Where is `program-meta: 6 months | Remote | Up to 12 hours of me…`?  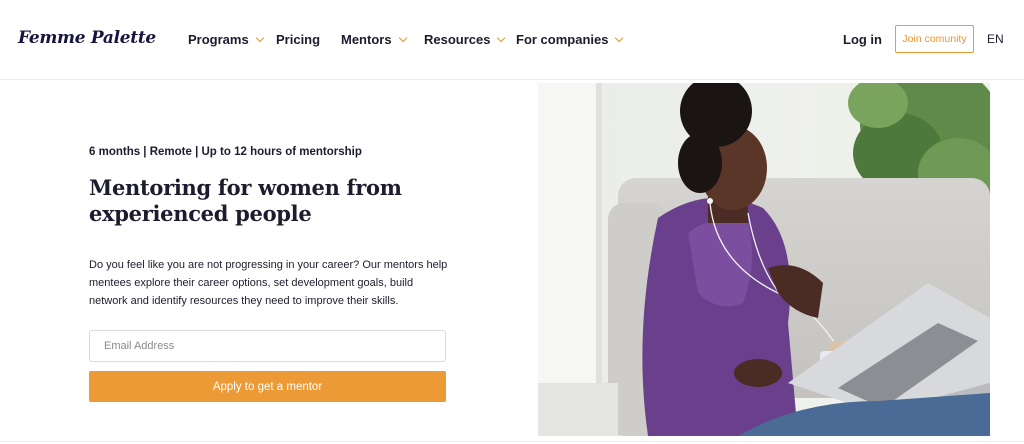
program-meta: 6 months | Remote | Up to 12 hours of me… is located at coordinates (225, 152).